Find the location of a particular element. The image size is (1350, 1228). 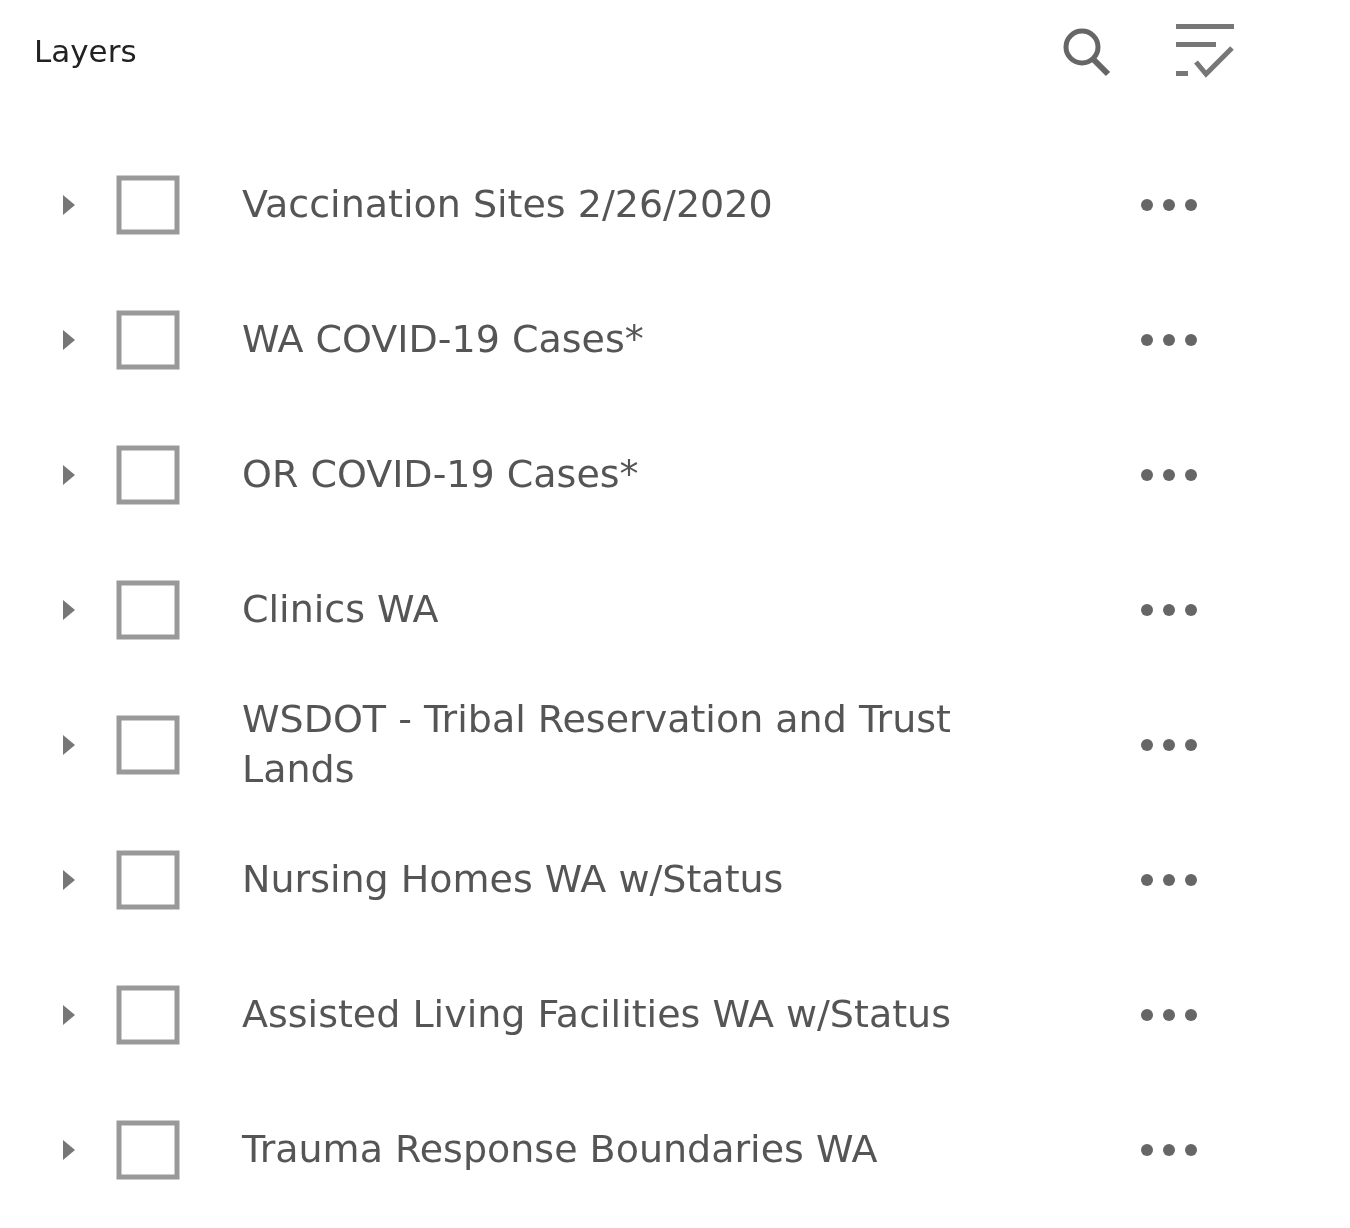

layer-name: Assisted Living Facilities WA w/Status is located at coordinates (597, 1014).